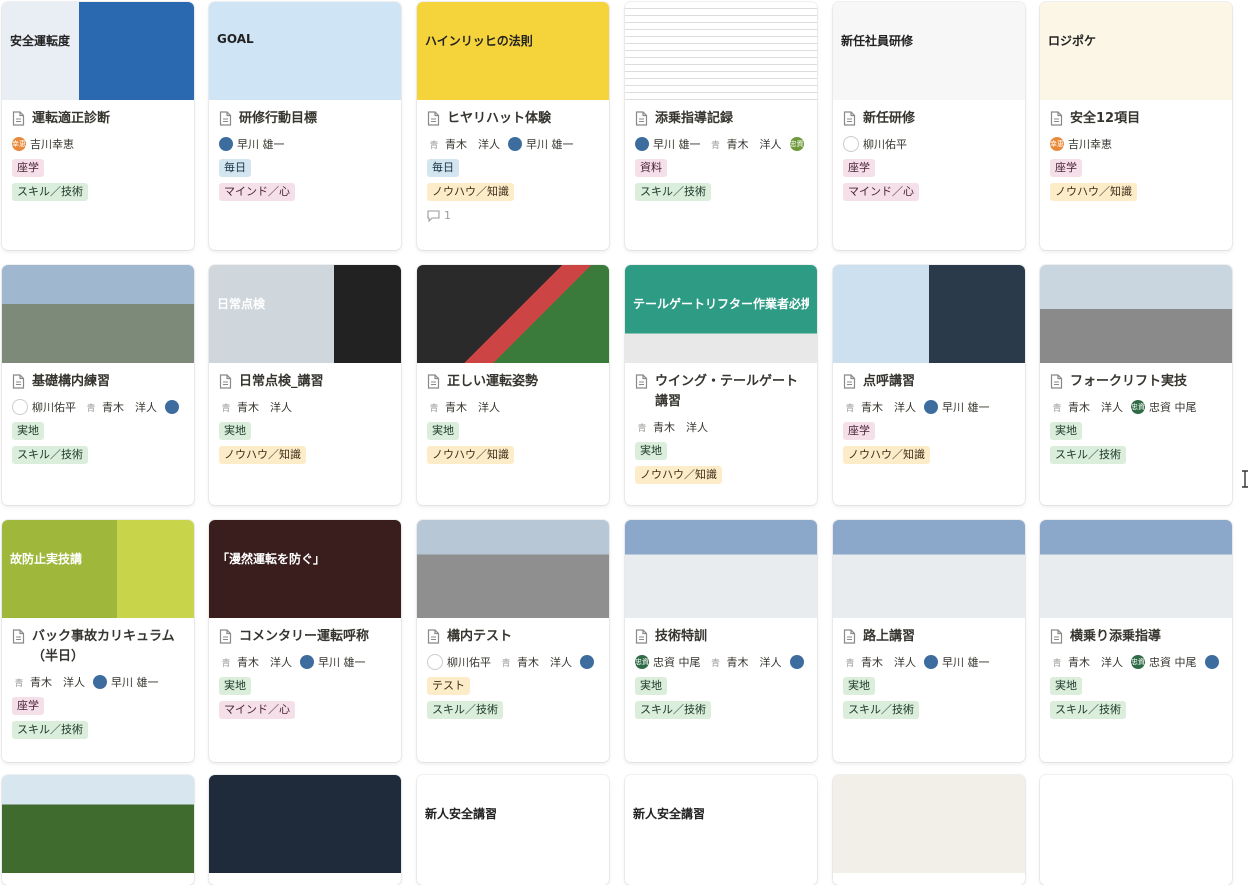  I want to click on card-cover-image: テールゲートリフター作業者必携, so click(721, 314).